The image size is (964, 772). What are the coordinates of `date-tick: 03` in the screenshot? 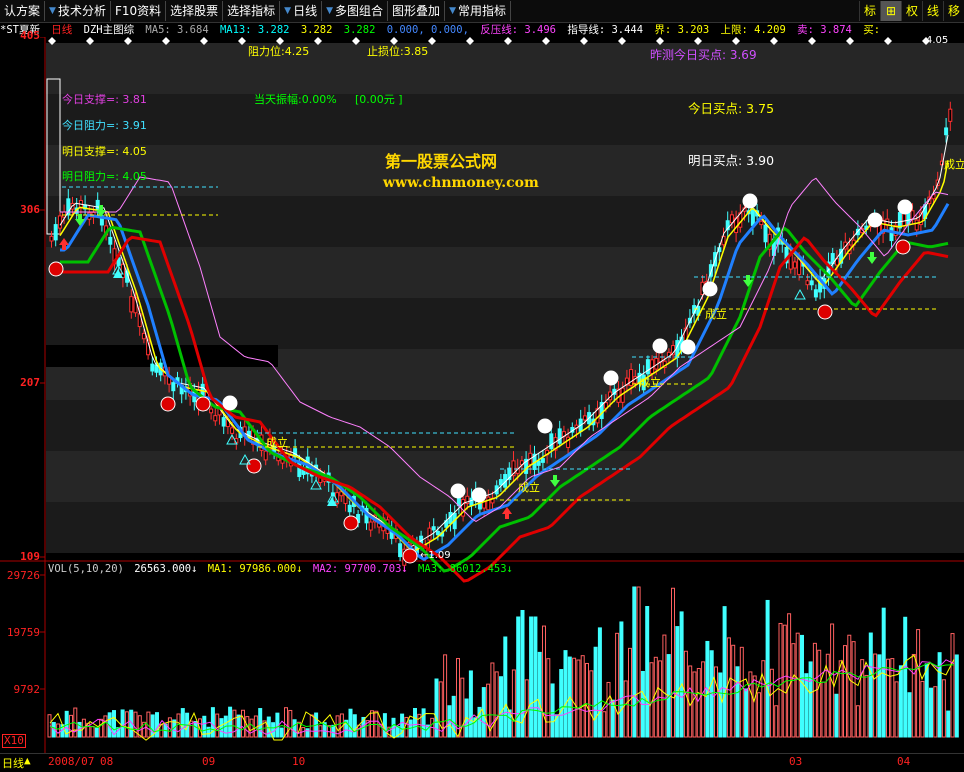 It's located at (796, 761).